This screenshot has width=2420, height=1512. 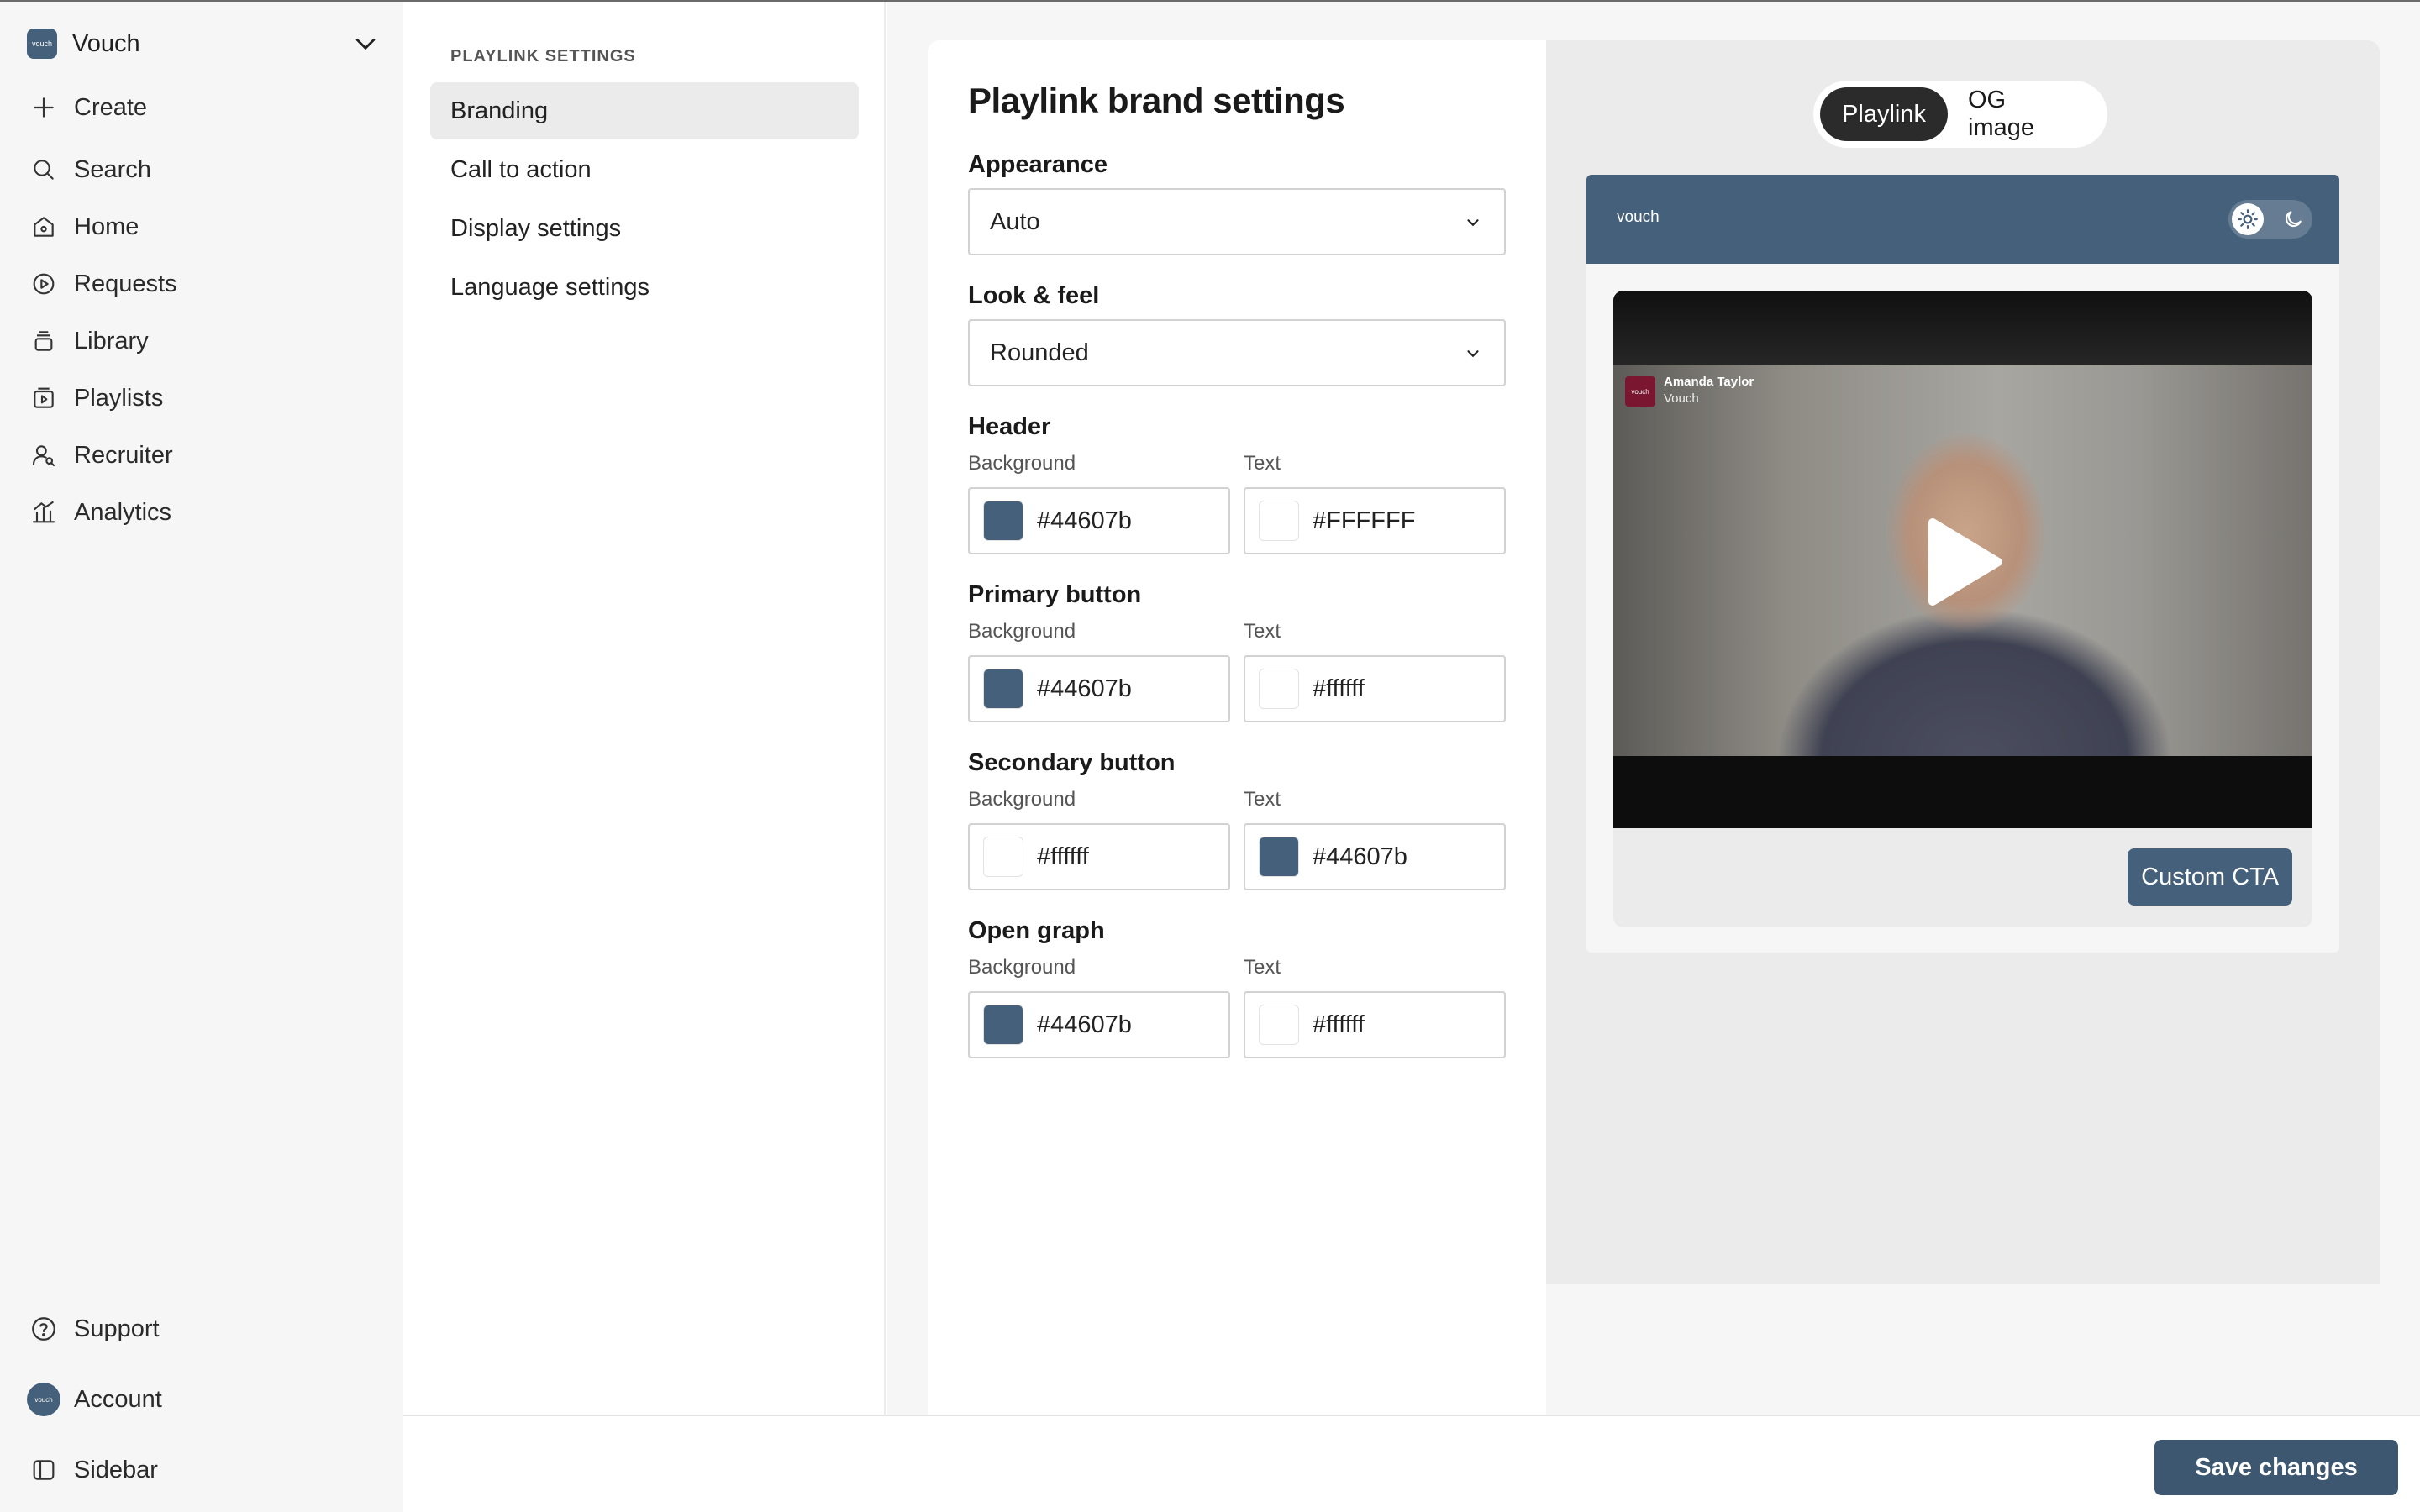 I want to click on save-changes-button: Save changes, so click(x=2276, y=1467).